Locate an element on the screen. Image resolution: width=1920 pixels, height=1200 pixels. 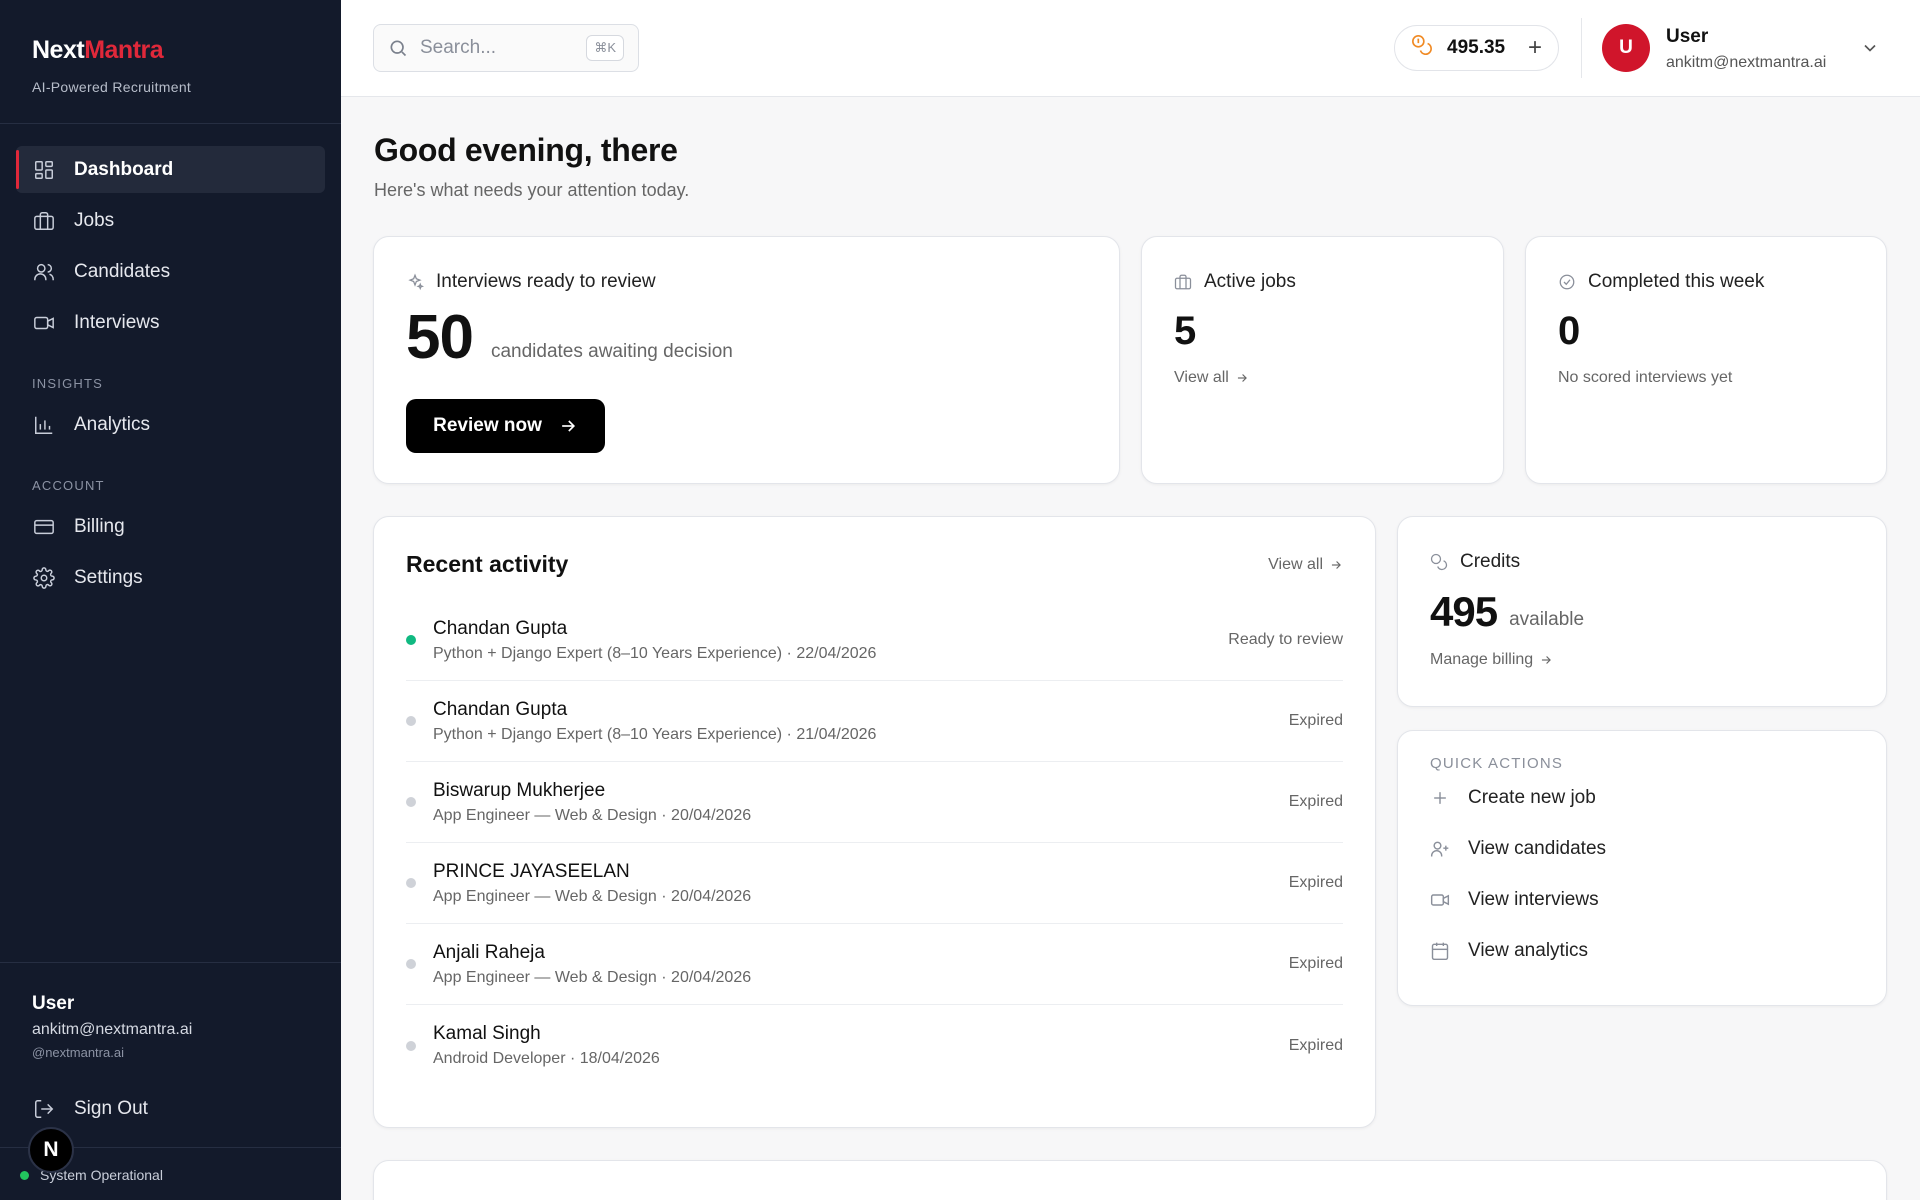
card-header: Recent activity View all is located at coordinates (874, 564).